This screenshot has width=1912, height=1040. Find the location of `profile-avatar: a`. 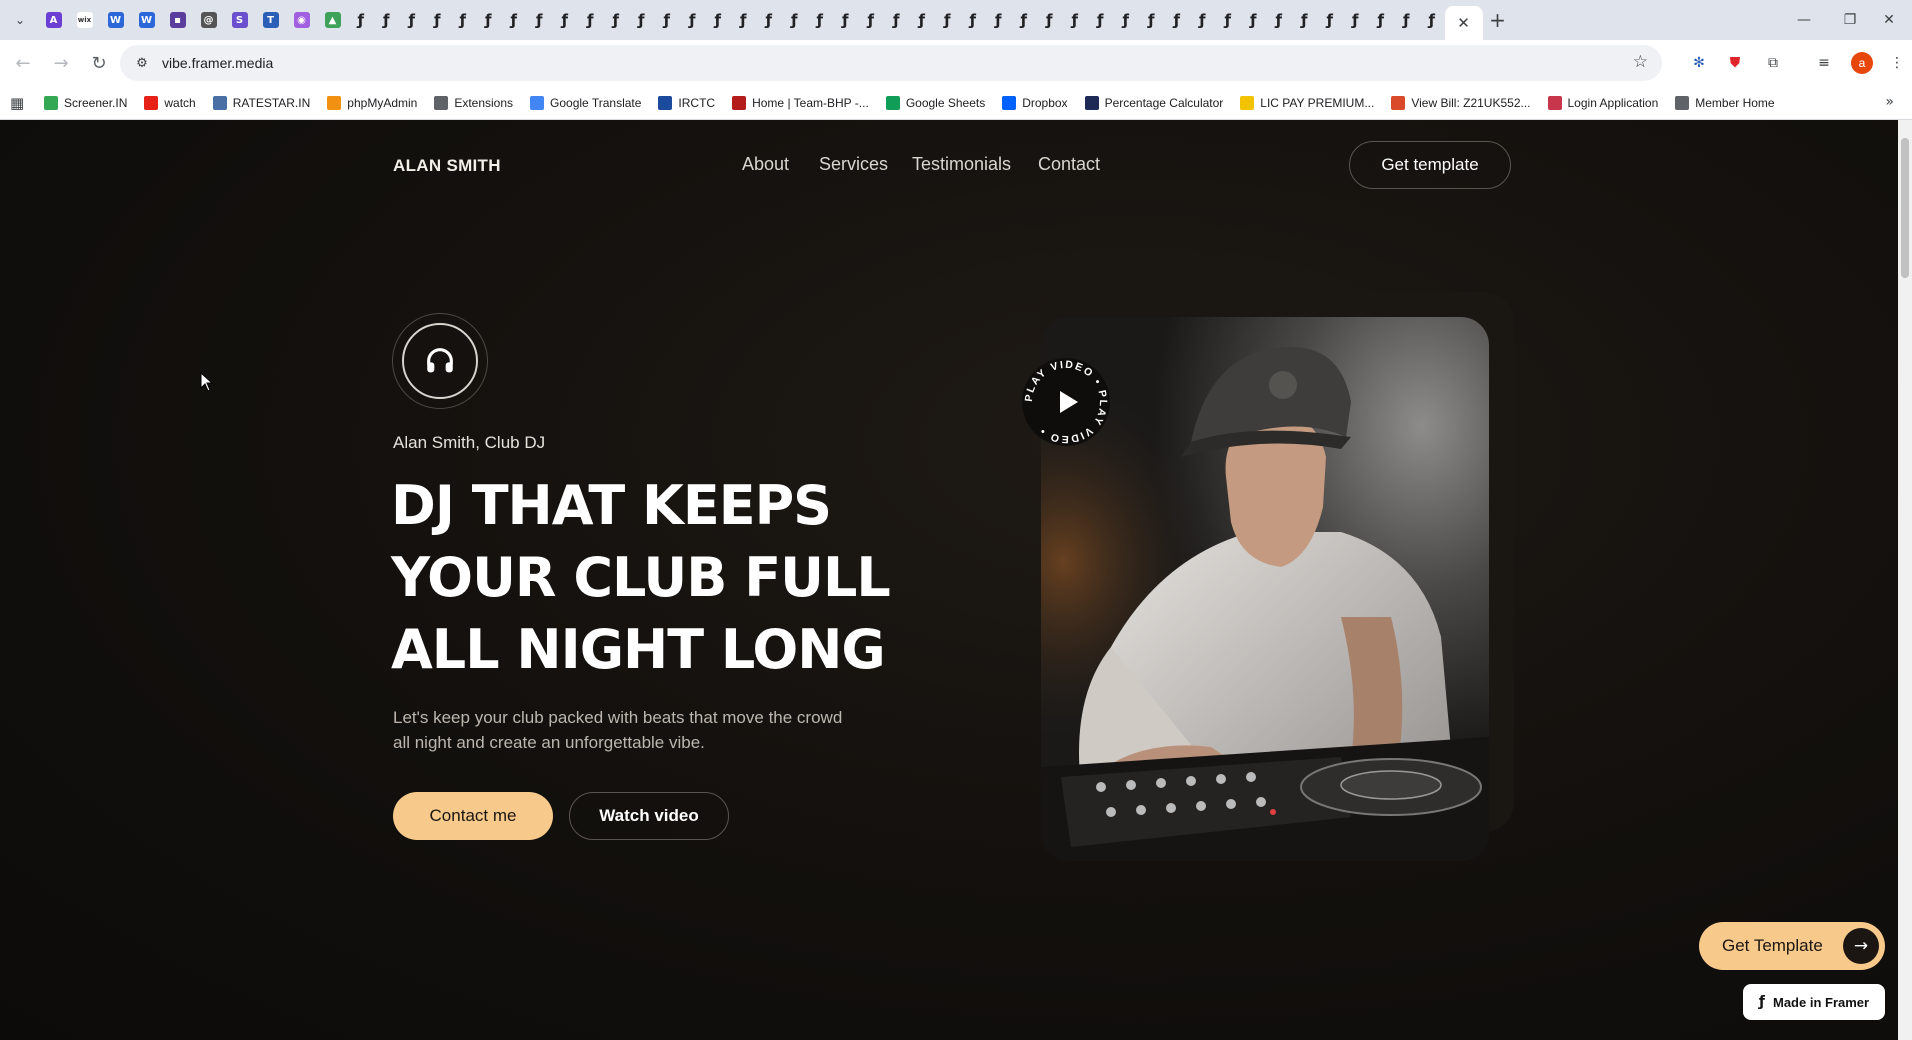

profile-avatar: a is located at coordinates (1862, 63).